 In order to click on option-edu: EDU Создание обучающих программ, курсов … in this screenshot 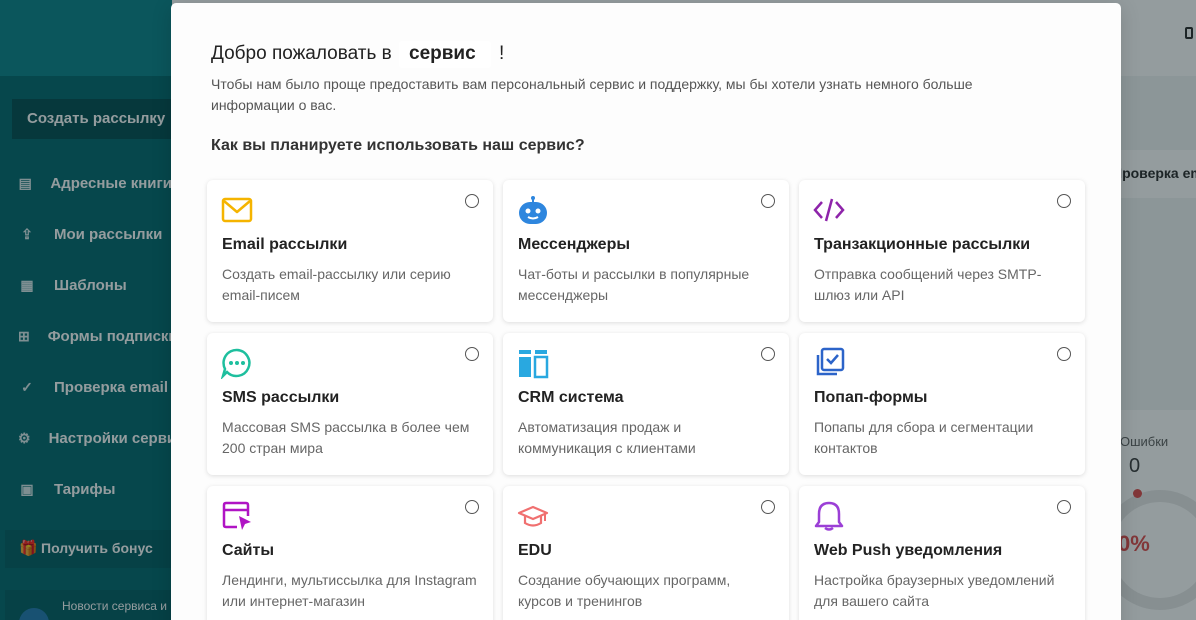, I will do `click(646, 553)`.